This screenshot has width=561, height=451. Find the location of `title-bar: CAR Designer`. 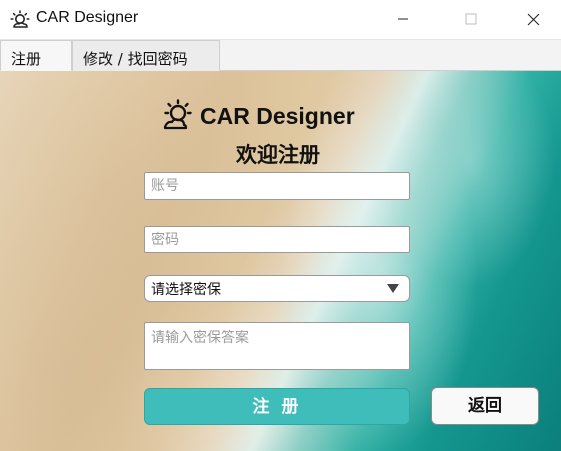

title-bar: CAR Designer is located at coordinates (280, 20).